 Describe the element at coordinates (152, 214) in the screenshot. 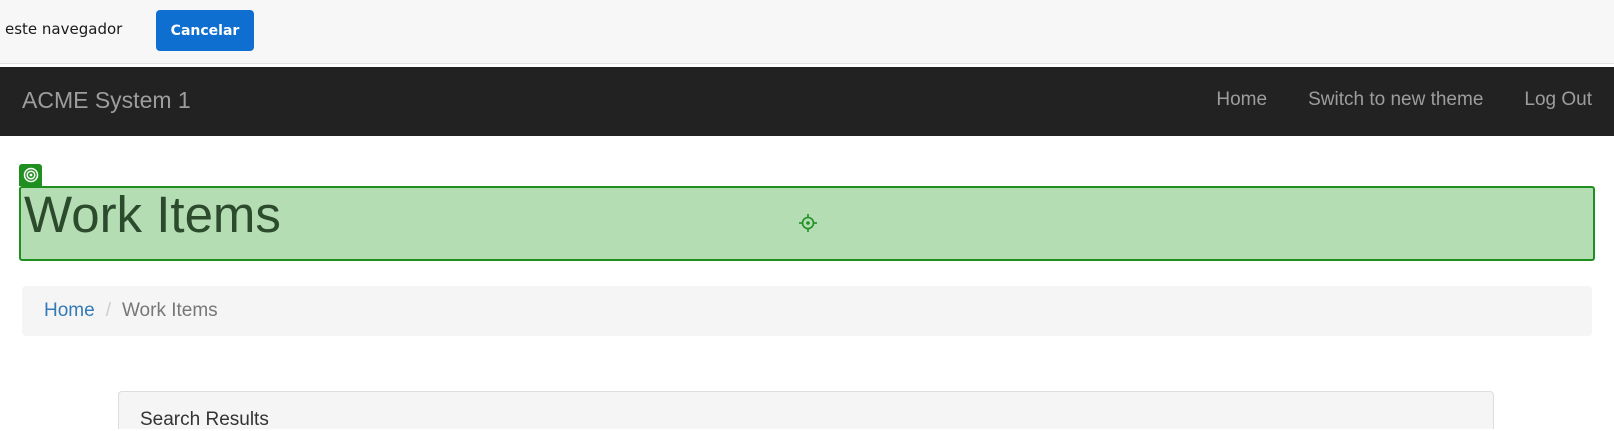

I see `page-title: Work Items` at that location.